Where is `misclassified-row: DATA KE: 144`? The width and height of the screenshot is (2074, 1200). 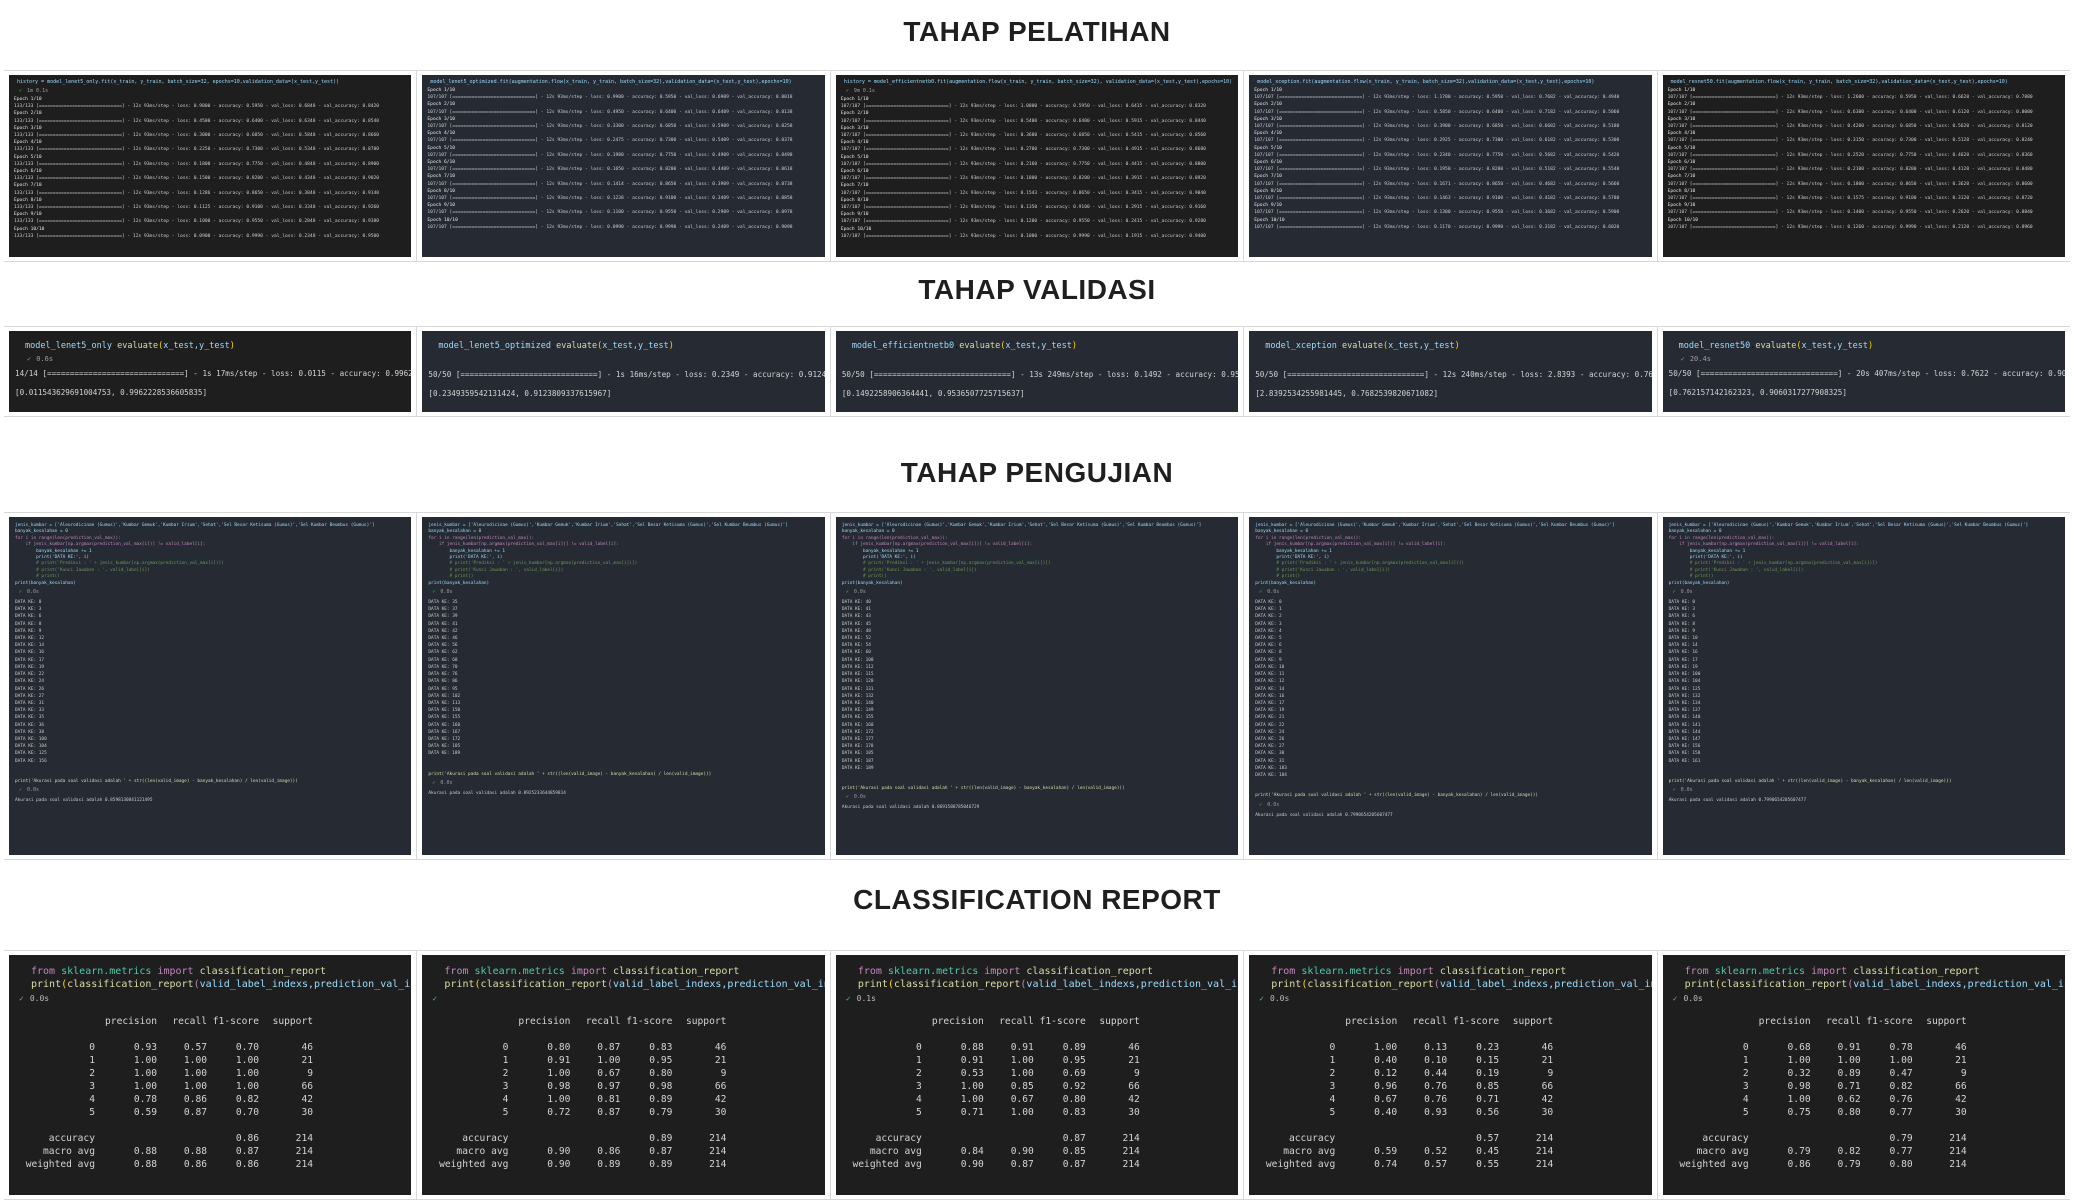
misclassified-row: DATA KE: 144 is located at coordinates (1684, 732).